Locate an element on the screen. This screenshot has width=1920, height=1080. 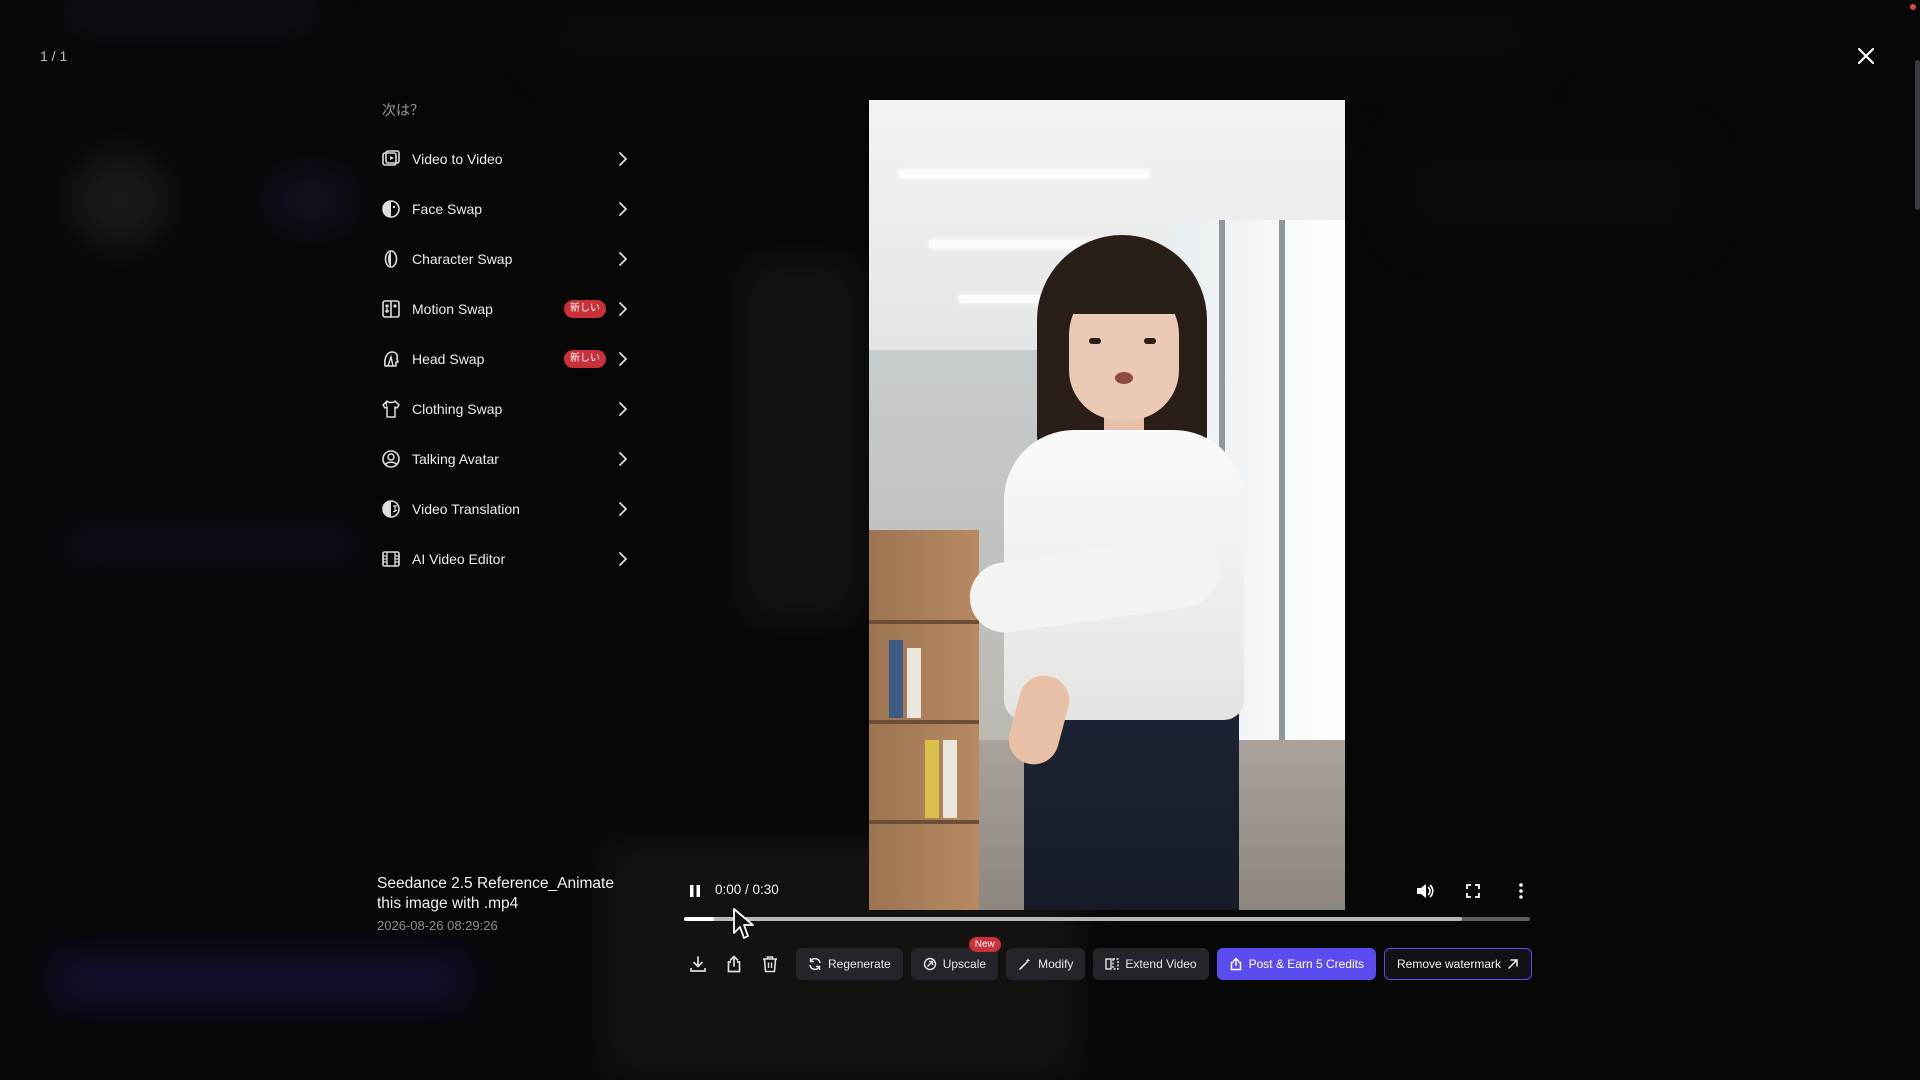
menu-item-talking-avatar: Talking Avatar is located at coordinates (505, 459).